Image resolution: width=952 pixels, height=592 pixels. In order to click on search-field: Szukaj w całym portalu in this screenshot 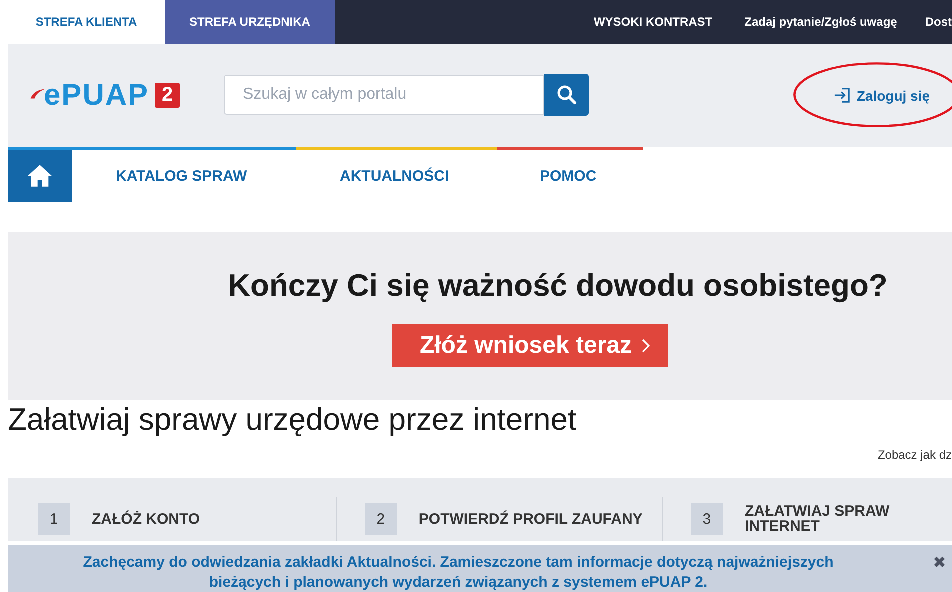, I will do `click(384, 95)`.